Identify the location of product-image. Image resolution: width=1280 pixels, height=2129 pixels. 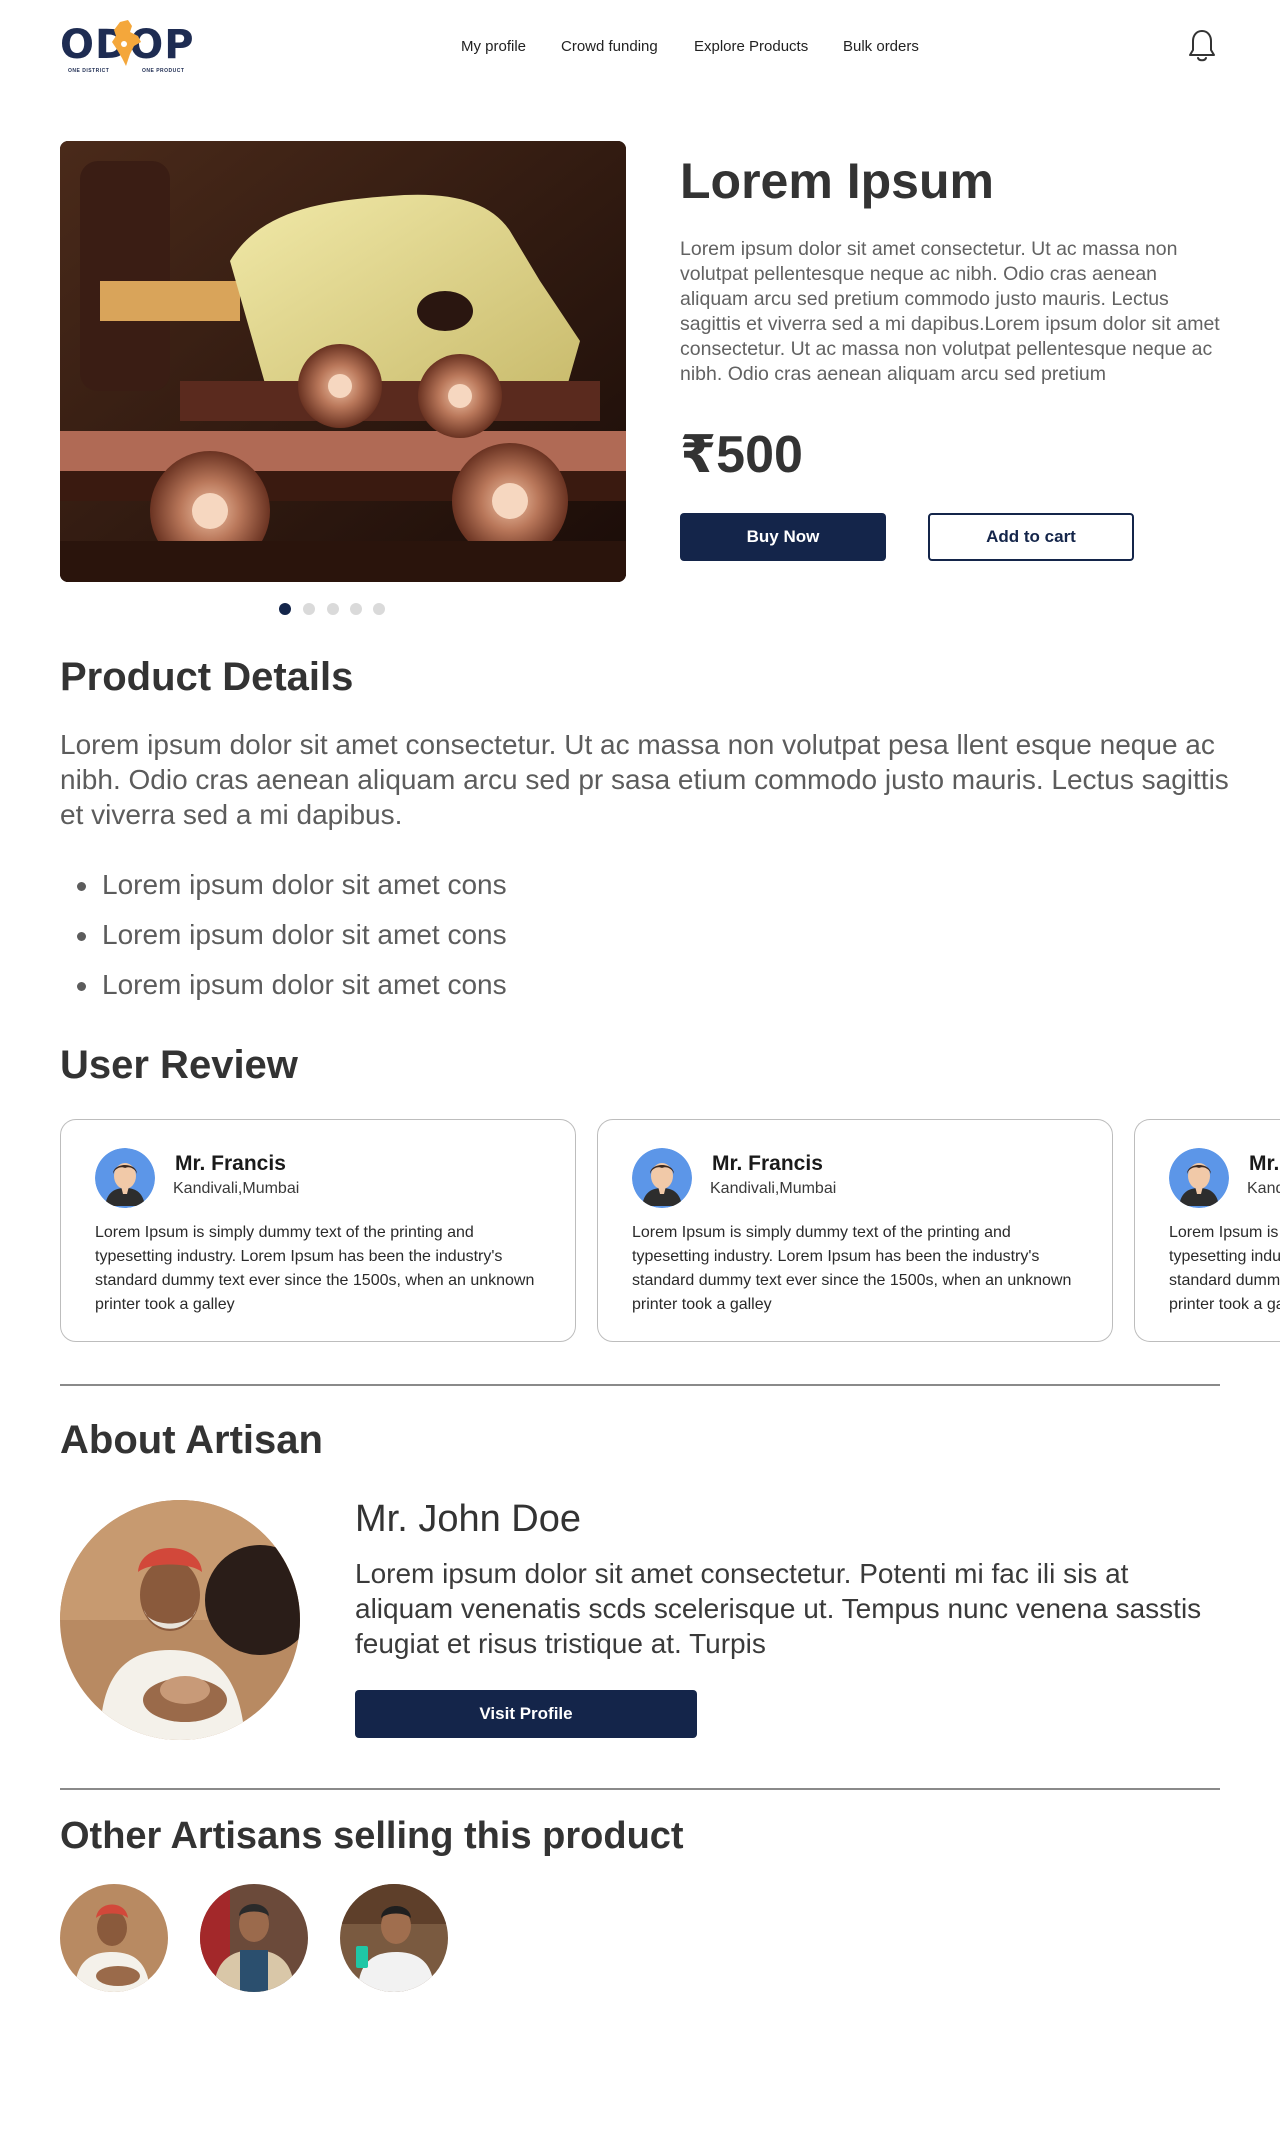
(343, 361).